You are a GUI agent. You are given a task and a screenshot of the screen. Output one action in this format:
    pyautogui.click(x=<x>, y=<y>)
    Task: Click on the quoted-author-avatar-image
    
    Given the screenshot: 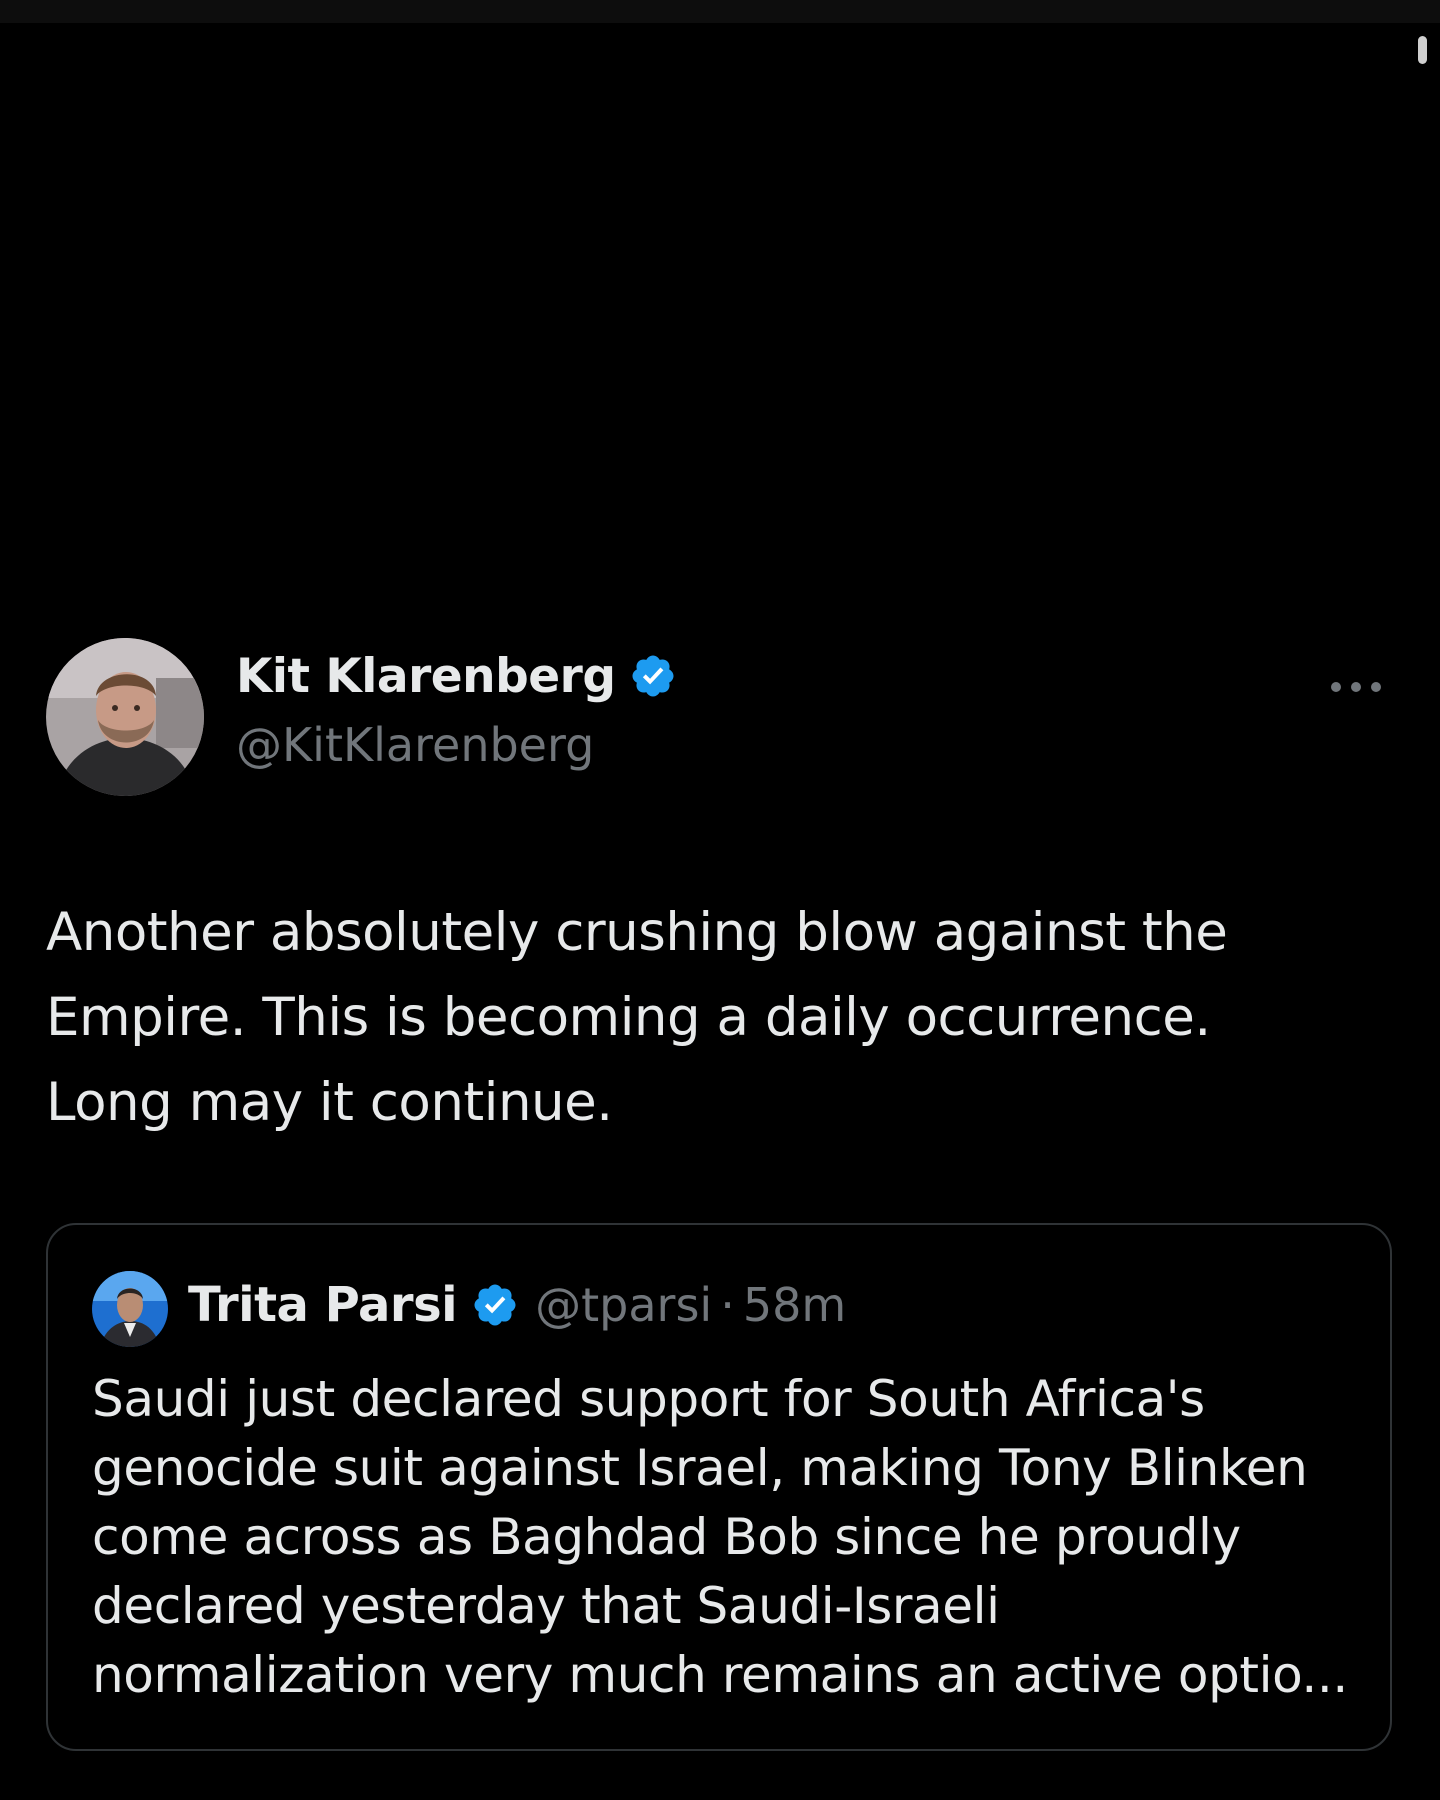 What is the action you would take?
    pyautogui.click(x=130, y=1309)
    